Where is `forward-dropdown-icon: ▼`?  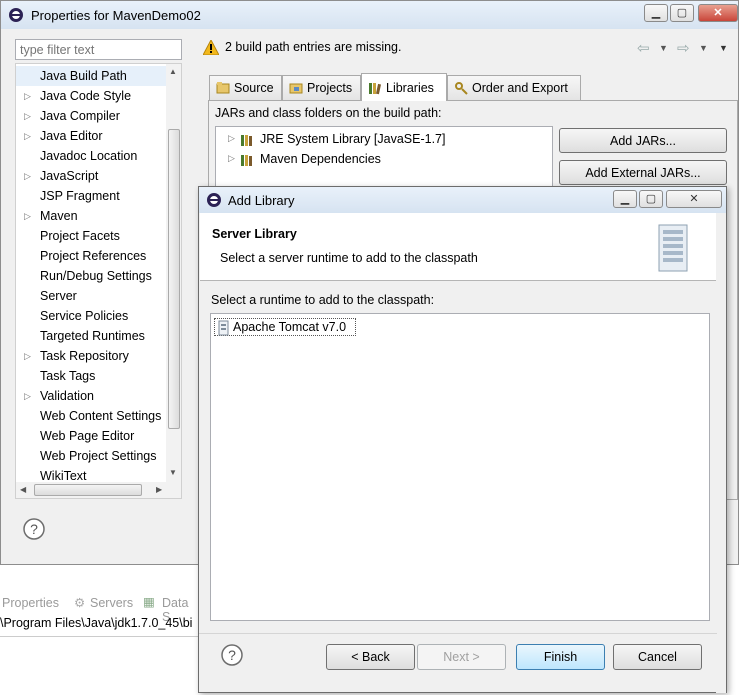 forward-dropdown-icon: ▼ is located at coordinates (703, 48).